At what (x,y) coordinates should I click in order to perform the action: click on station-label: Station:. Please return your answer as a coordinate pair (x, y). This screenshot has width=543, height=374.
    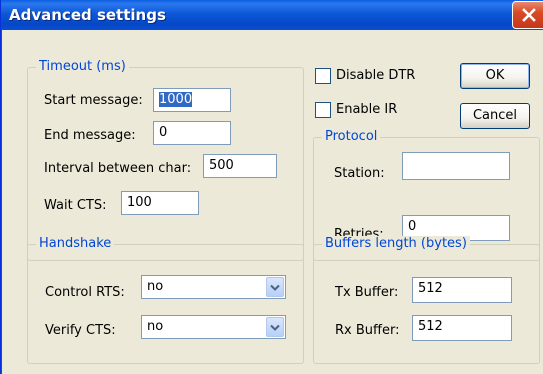
    Looking at the image, I should click on (359, 173).